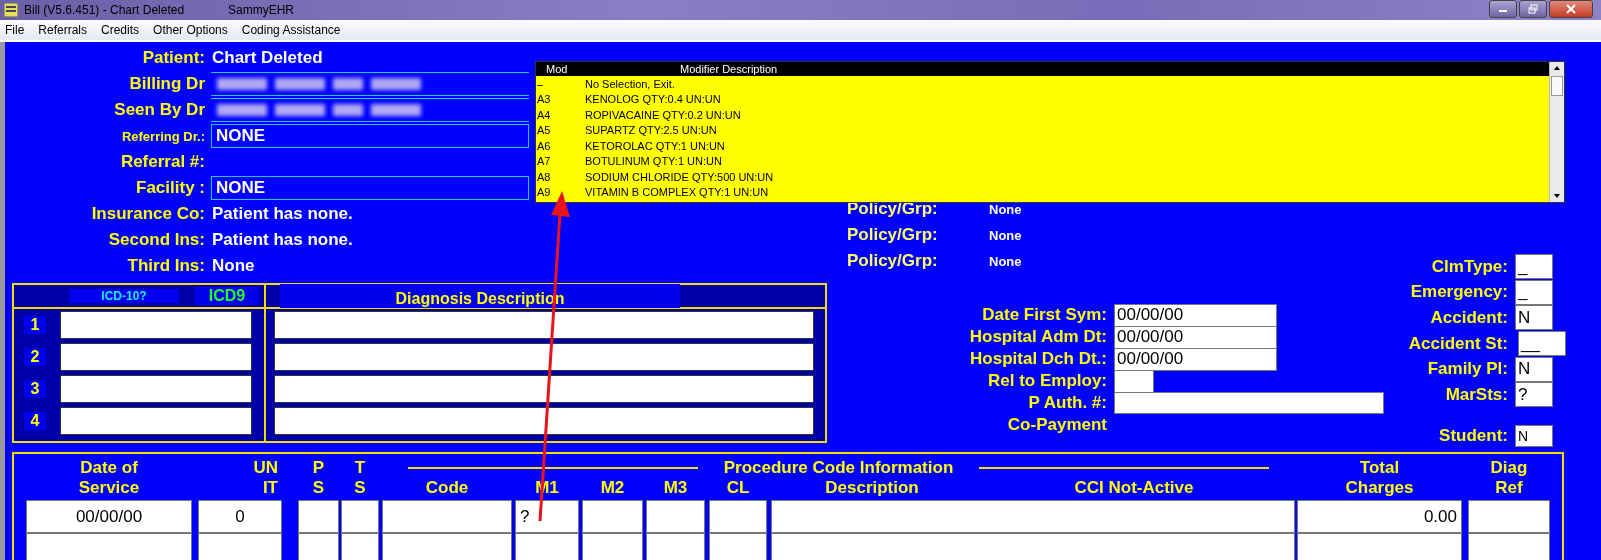  I want to click on list-item: A6 KETOROLAC QTY:1 UN:UN, so click(1042, 146).